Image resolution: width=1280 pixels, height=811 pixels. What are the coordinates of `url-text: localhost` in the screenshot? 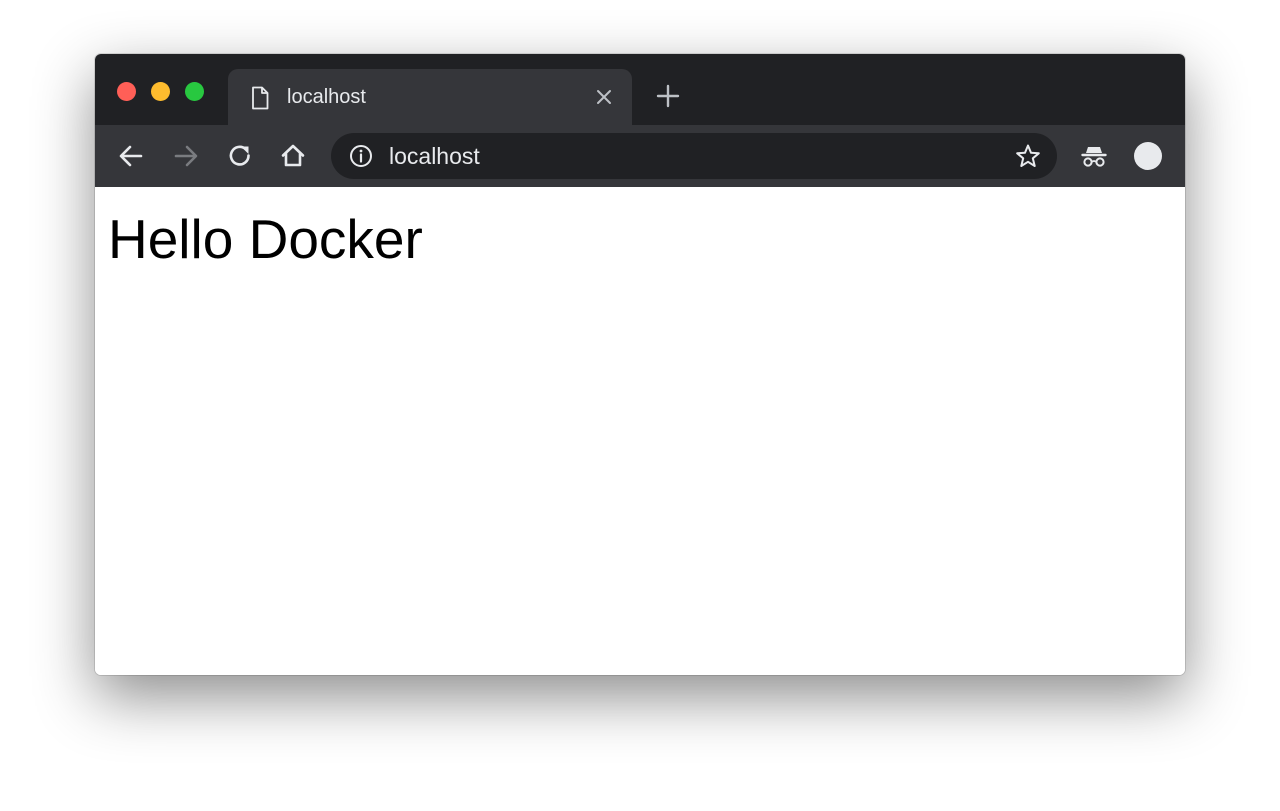 It's located at (434, 156).